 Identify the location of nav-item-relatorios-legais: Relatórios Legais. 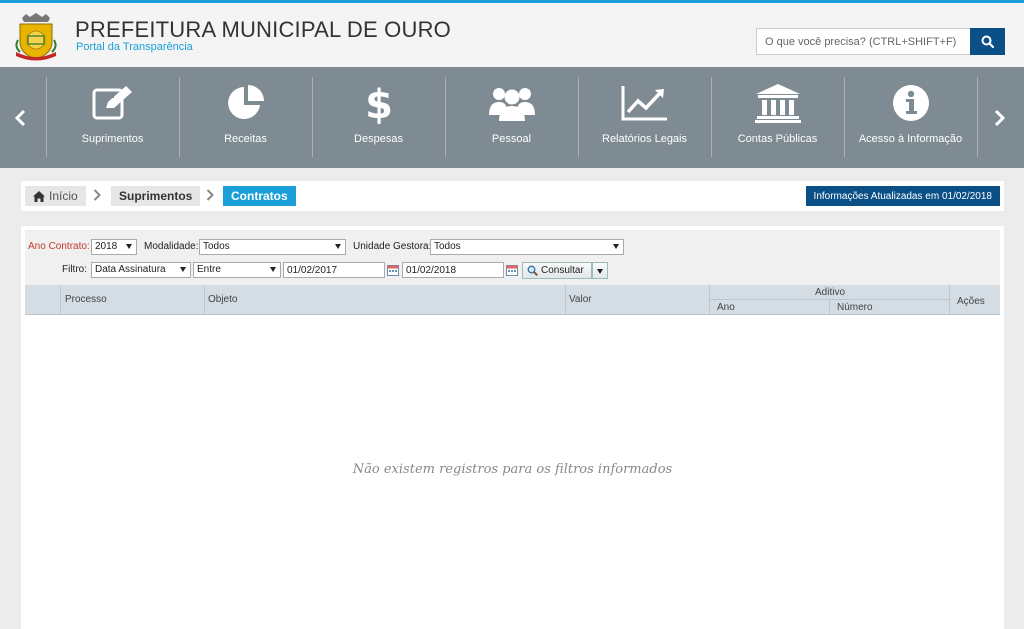
(644, 117).